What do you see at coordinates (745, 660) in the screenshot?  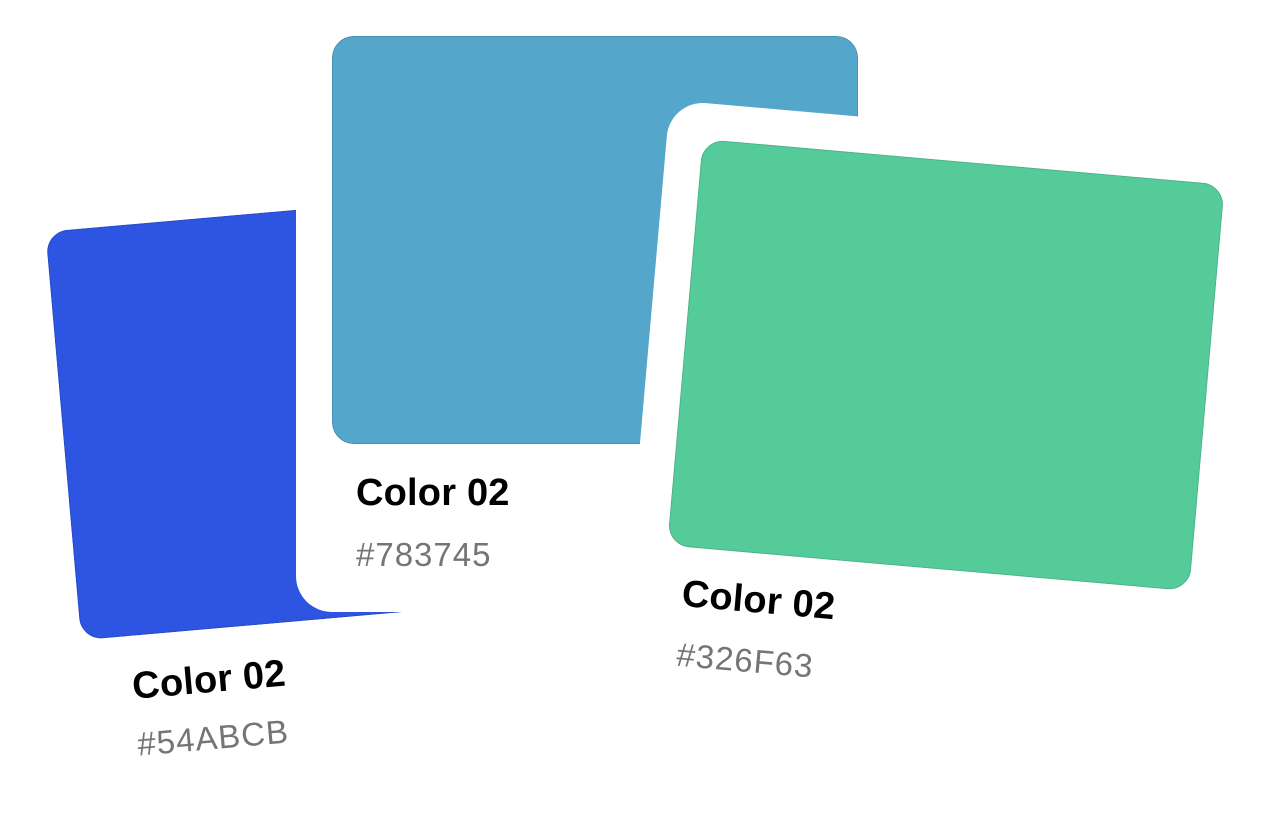 I see `color-hex: #326F63` at bounding box center [745, 660].